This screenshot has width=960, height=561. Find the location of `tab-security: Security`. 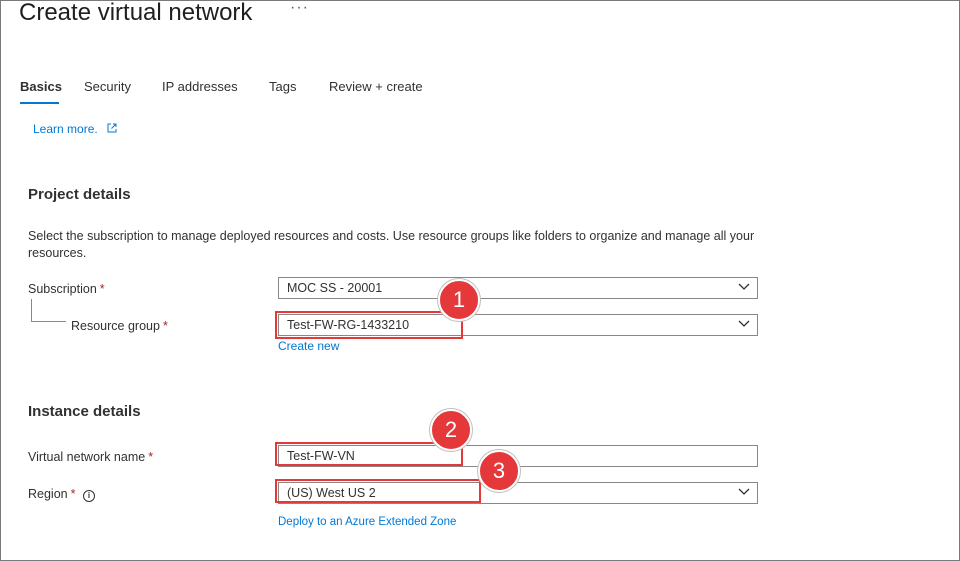

tab-security: Security is located at coordinates (107, 86).